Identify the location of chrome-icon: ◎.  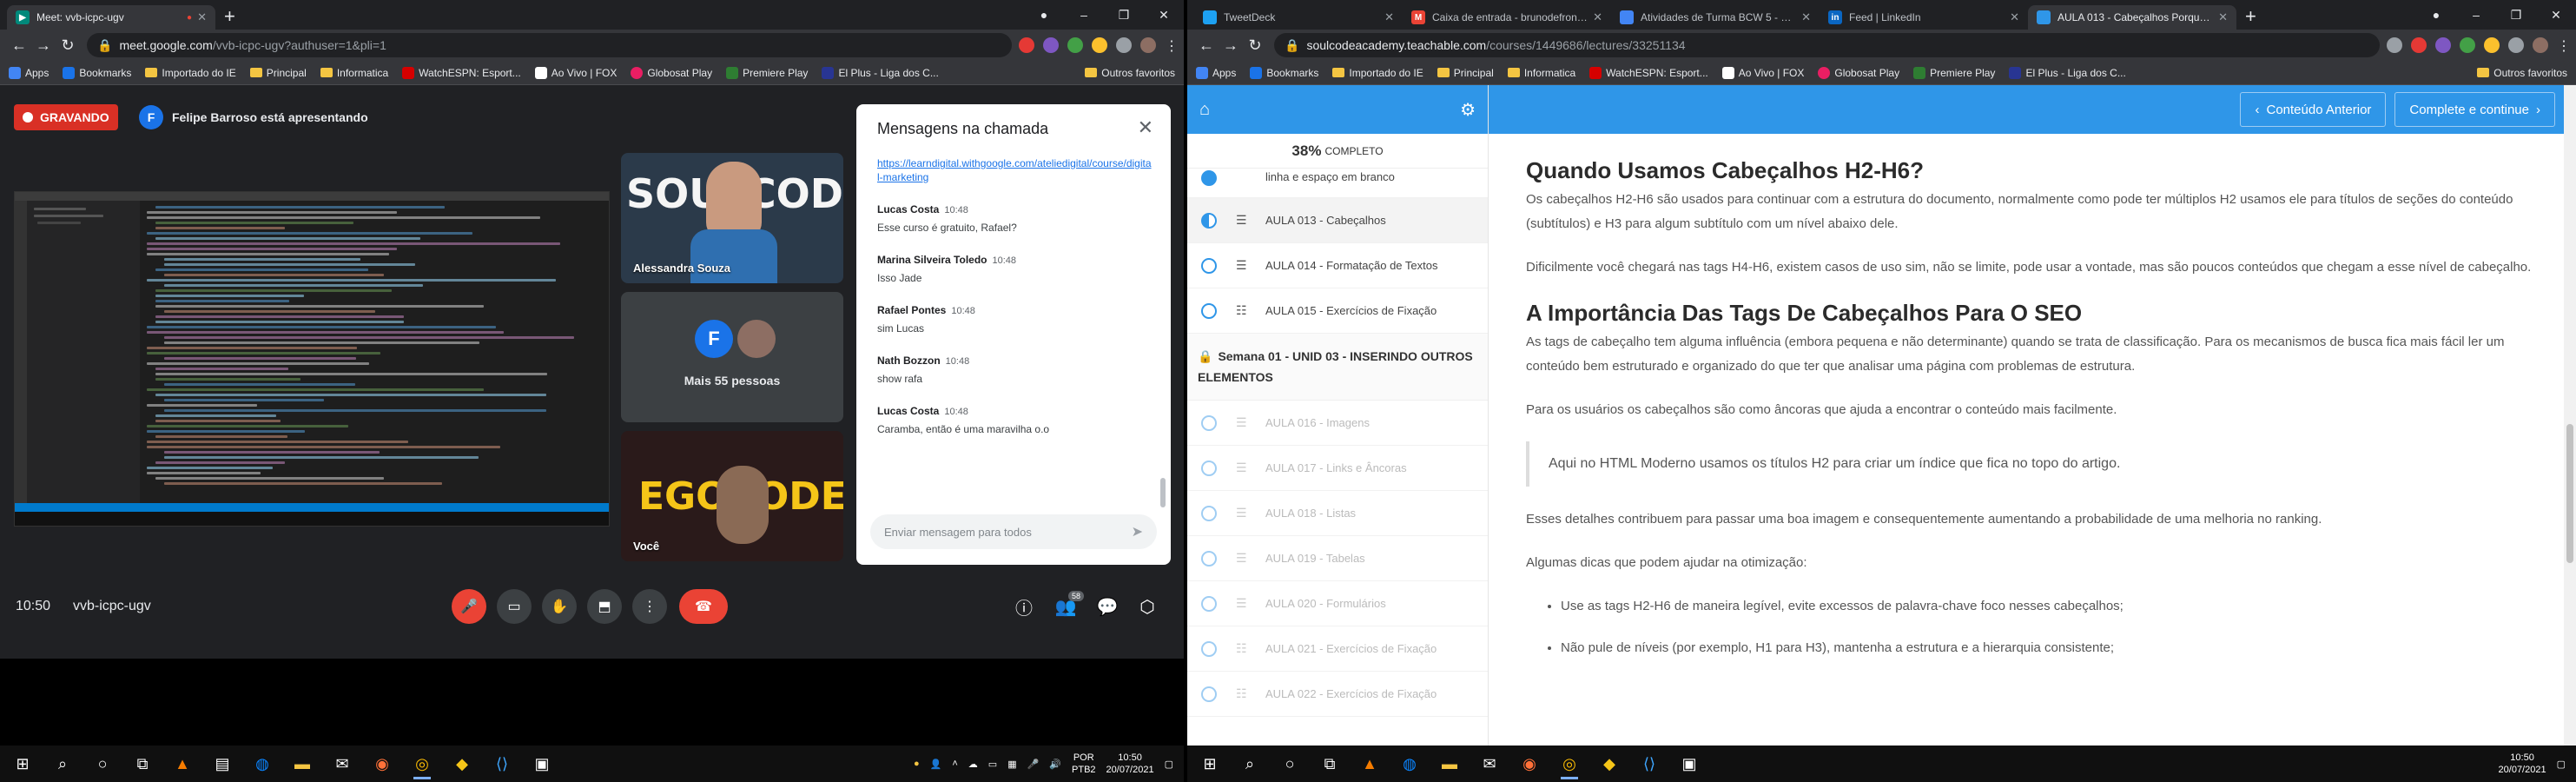
(1570, 763).